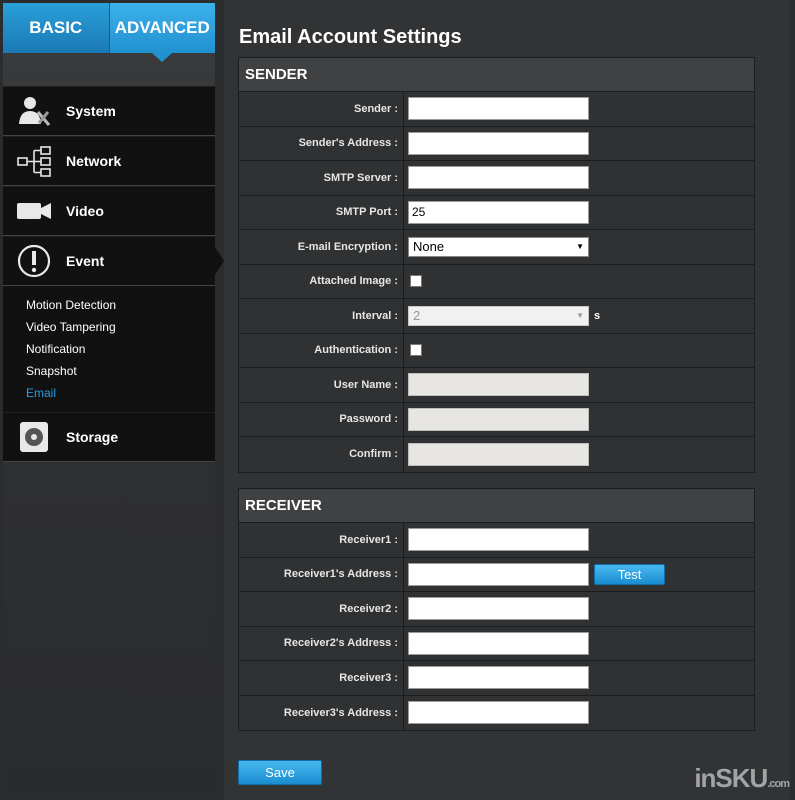 Image resolution: width=795 pixels, height=800 pixels. I want to click on form-row: E-mail Encryption : None ▼, so click(496, 247).